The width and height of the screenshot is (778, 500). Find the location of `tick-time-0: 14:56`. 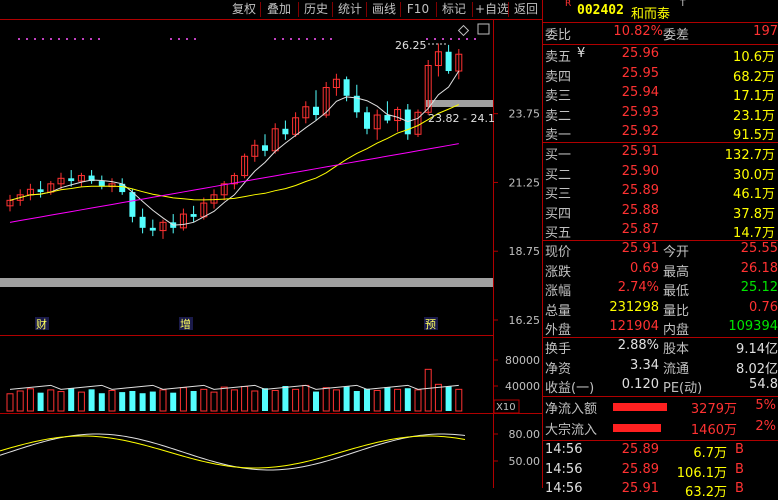

tick-time-0: 14:56 is located at coordinates (564, 449).